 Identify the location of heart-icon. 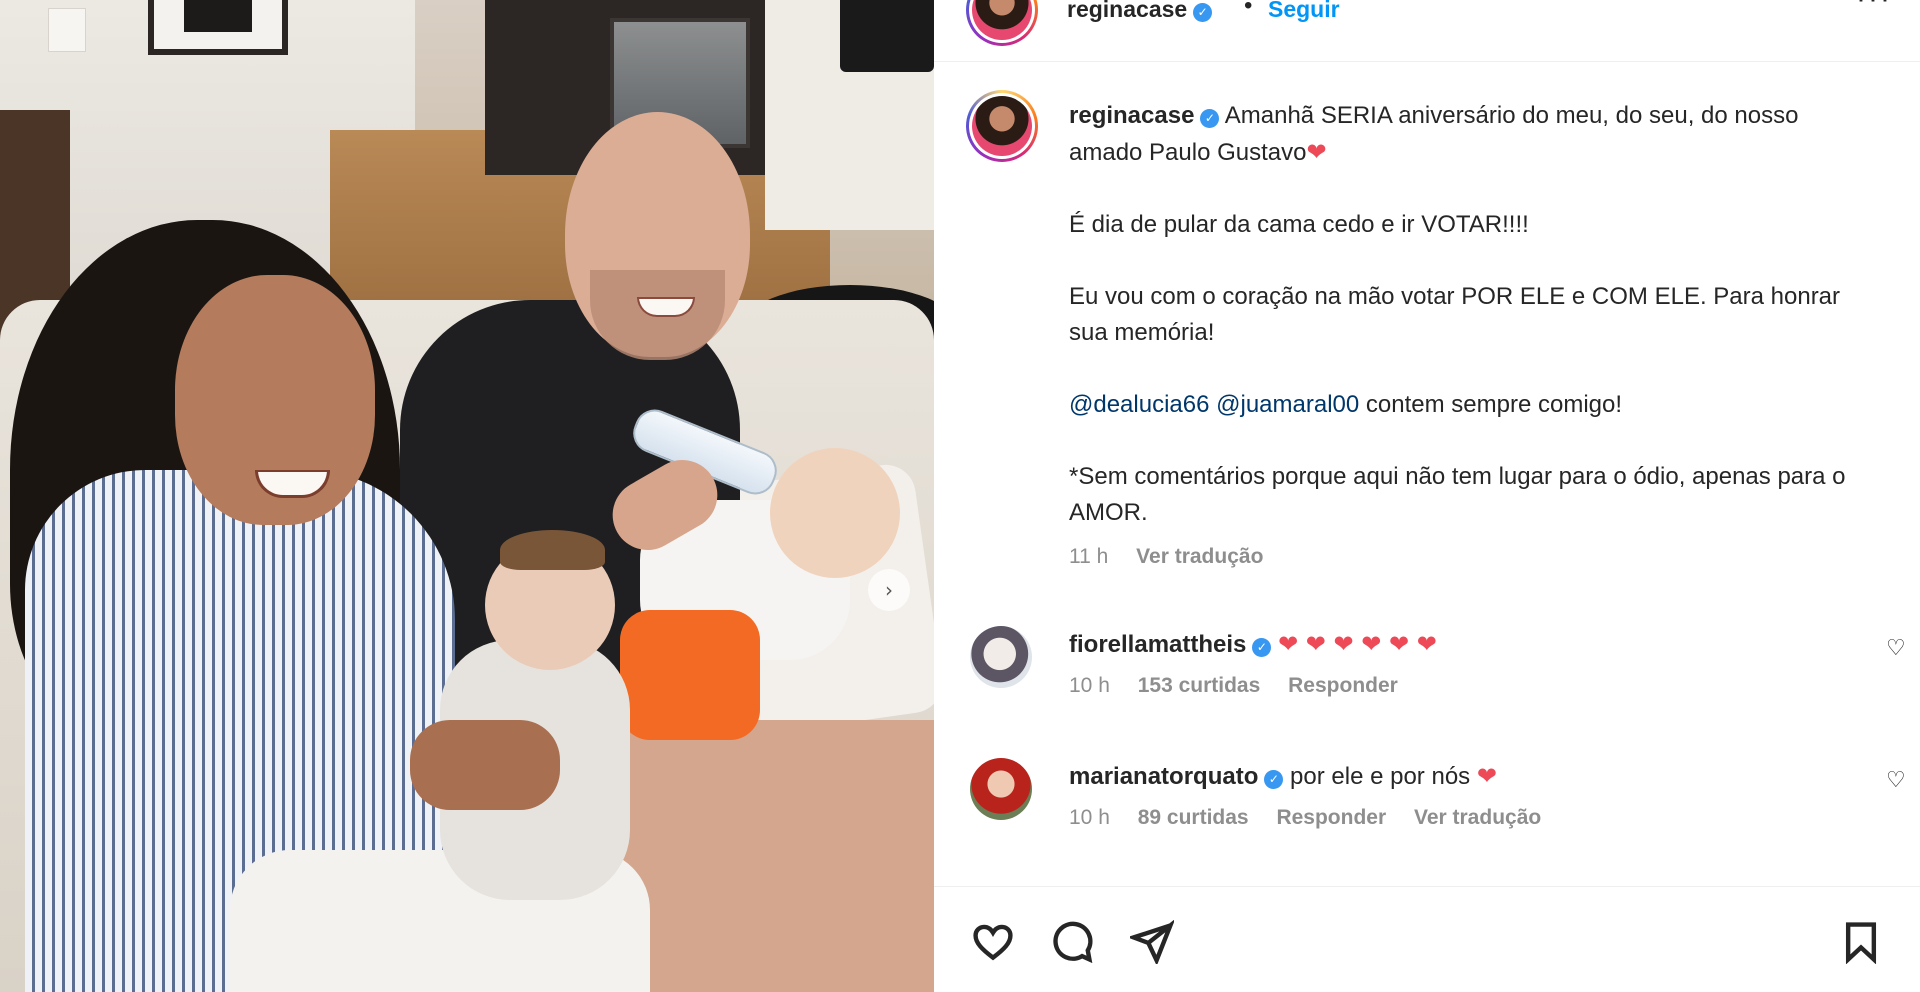
(993, 942).